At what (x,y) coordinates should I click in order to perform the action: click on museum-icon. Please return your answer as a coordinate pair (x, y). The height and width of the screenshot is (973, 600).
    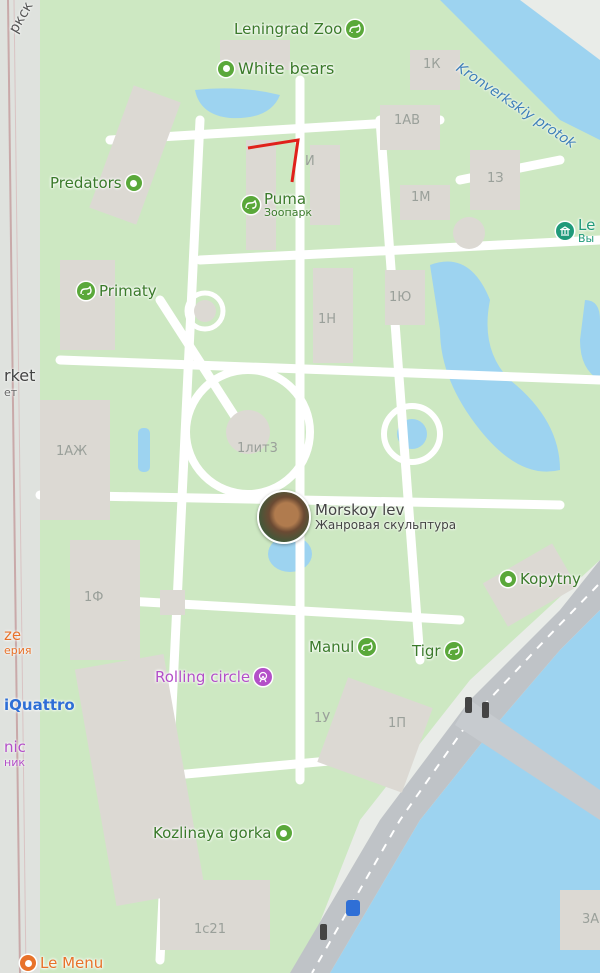
    Looking at the image, I should click on (565, 231).